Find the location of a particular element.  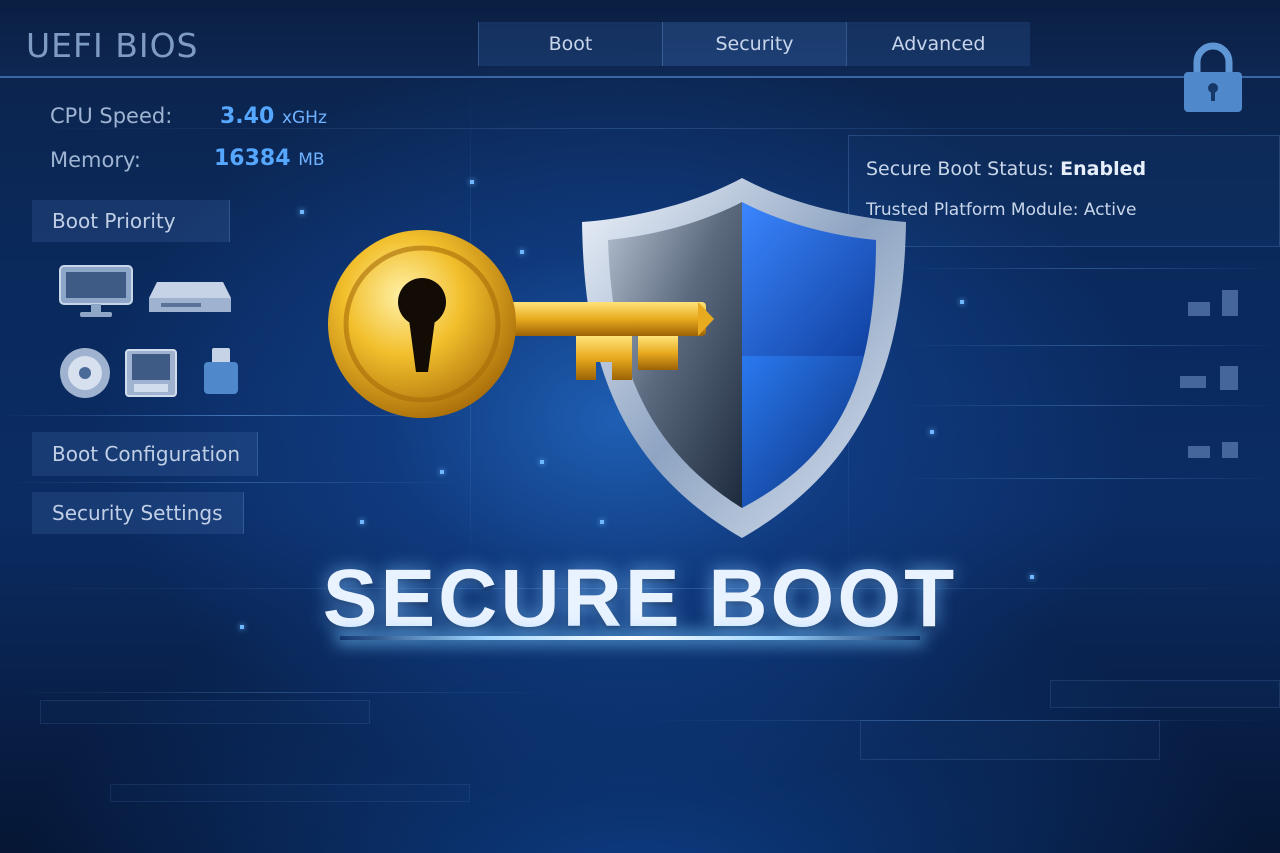

cpu-speed-number: 3.40 is located at coordinates (247, 116).